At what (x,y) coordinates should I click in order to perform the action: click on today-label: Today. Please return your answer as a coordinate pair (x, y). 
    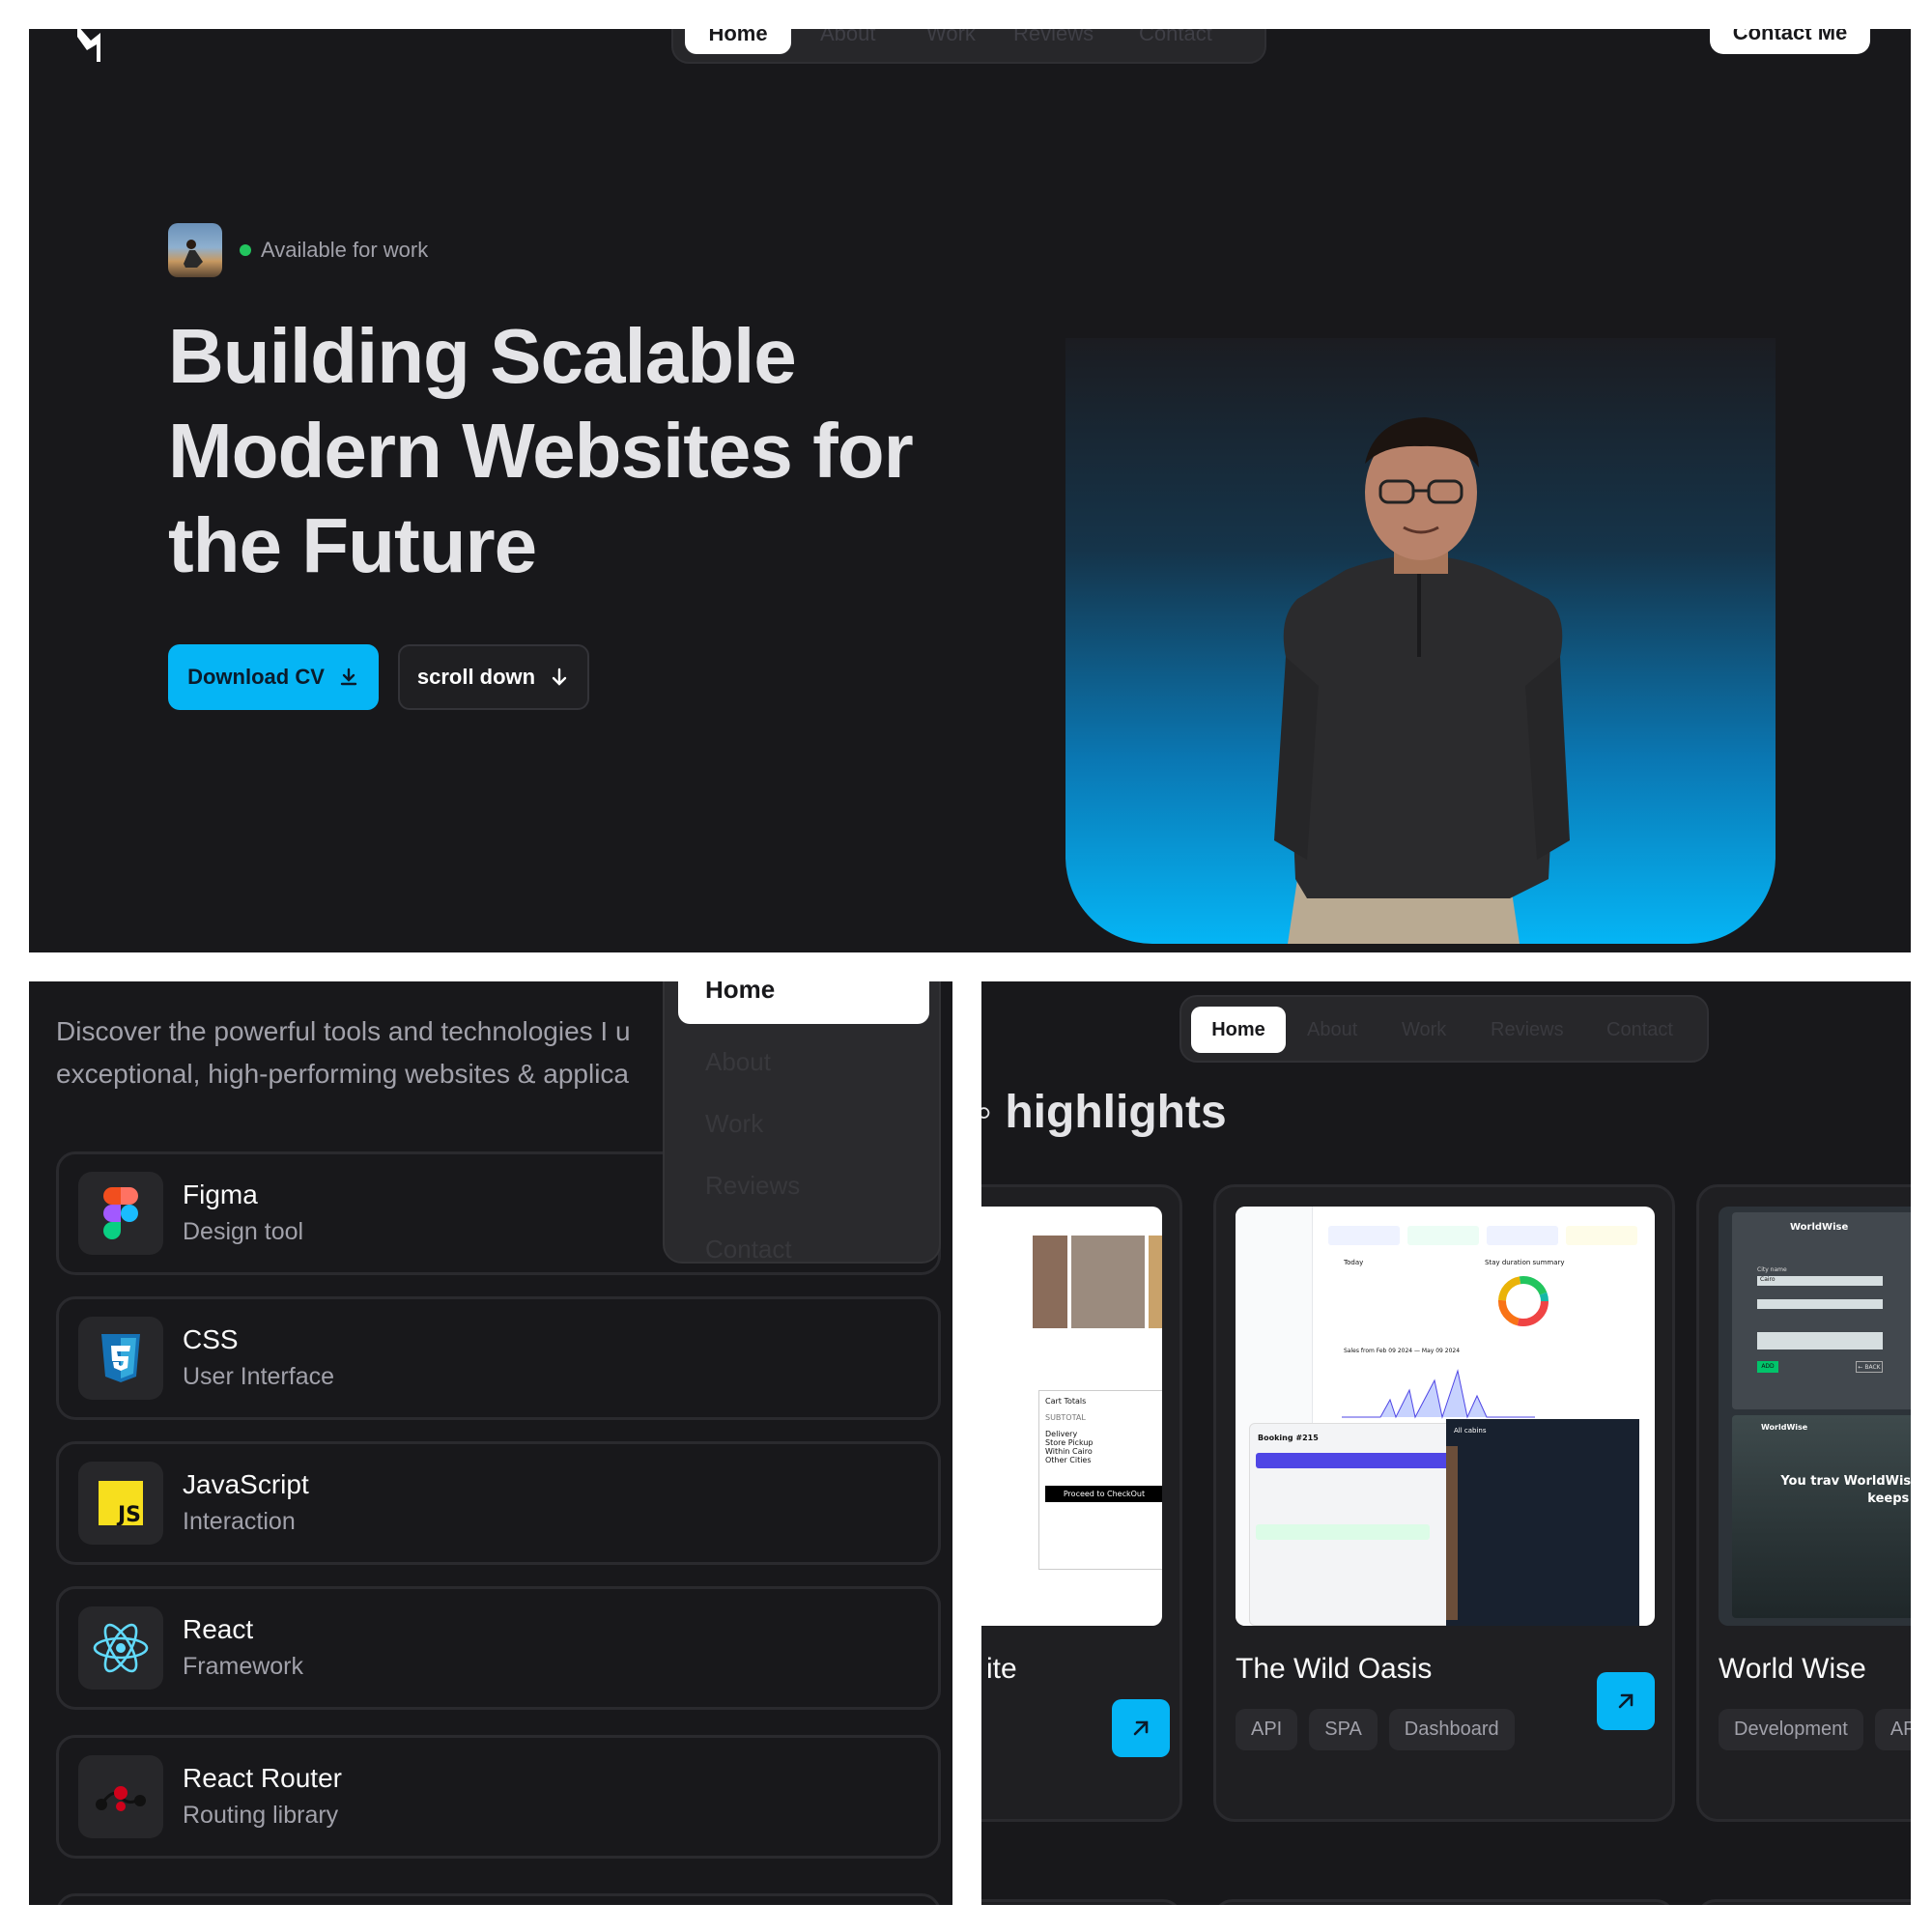
    Looking at the image, I should click on (1354, 1262).